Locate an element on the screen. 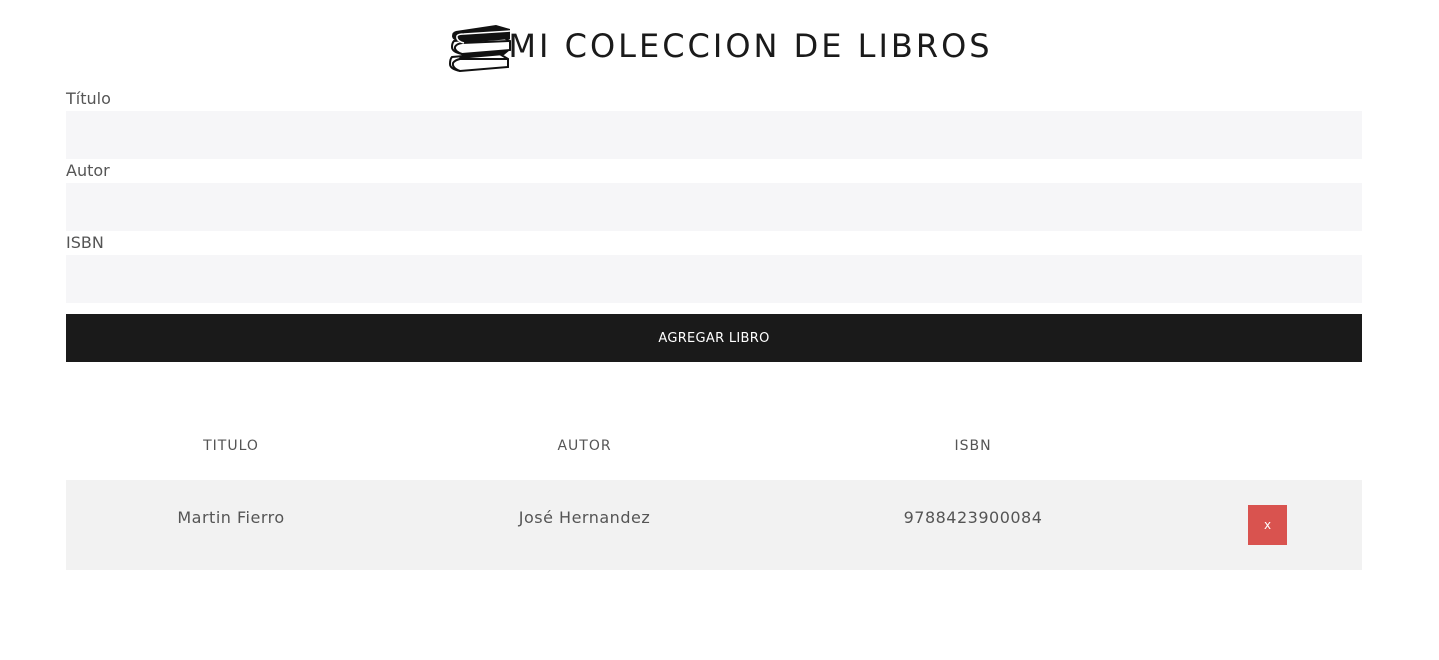  book-author-cell: José Hernandez is located at coordinates (584, 525).